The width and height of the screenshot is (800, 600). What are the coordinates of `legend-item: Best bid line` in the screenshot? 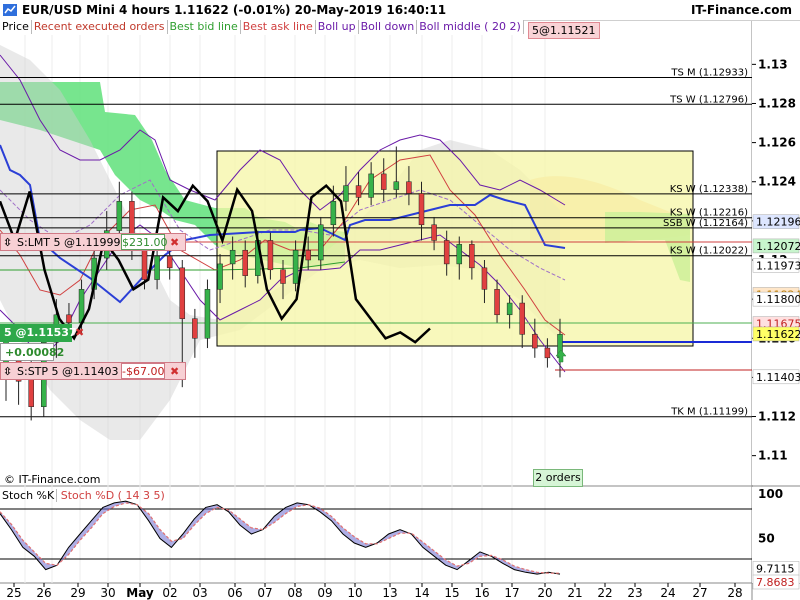 It's located at (204, 27).